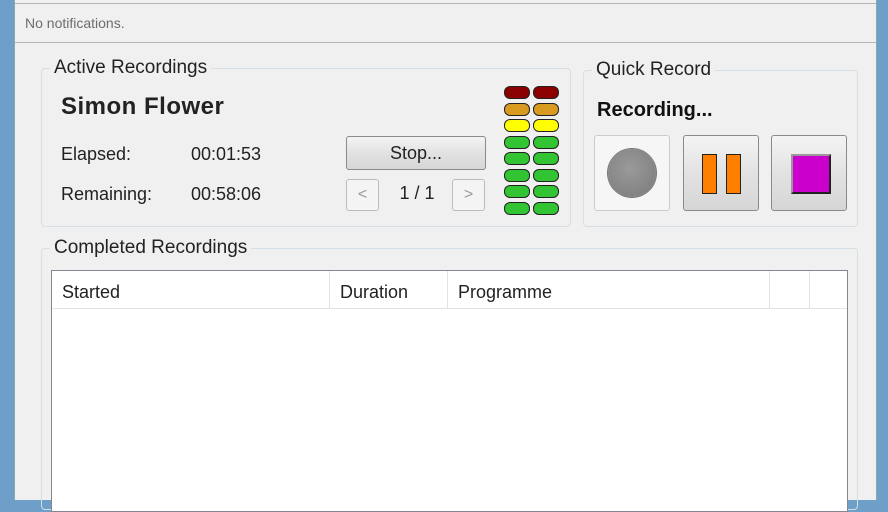  I want to click on stop-icon, so click(811, 174).